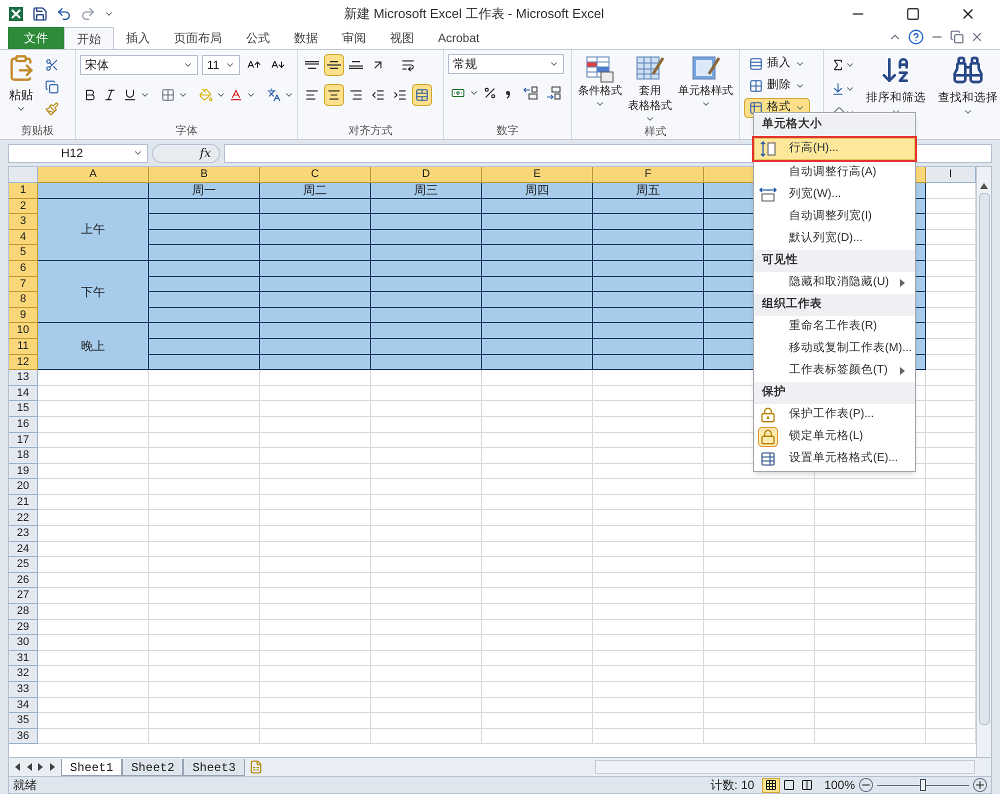  Describe the element at coordinates (93, 346) in the screenshot. I see `table-cell: 晚上` at that location.